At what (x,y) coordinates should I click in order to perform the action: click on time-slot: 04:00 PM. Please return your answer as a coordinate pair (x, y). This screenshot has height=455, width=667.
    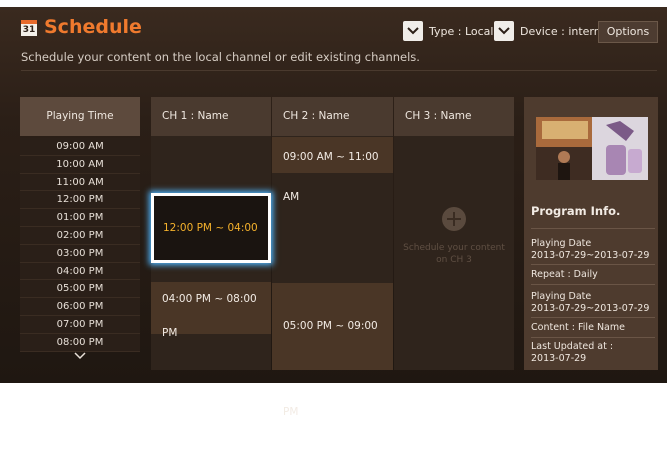
    Looking at the image, I should click on (80, 271).